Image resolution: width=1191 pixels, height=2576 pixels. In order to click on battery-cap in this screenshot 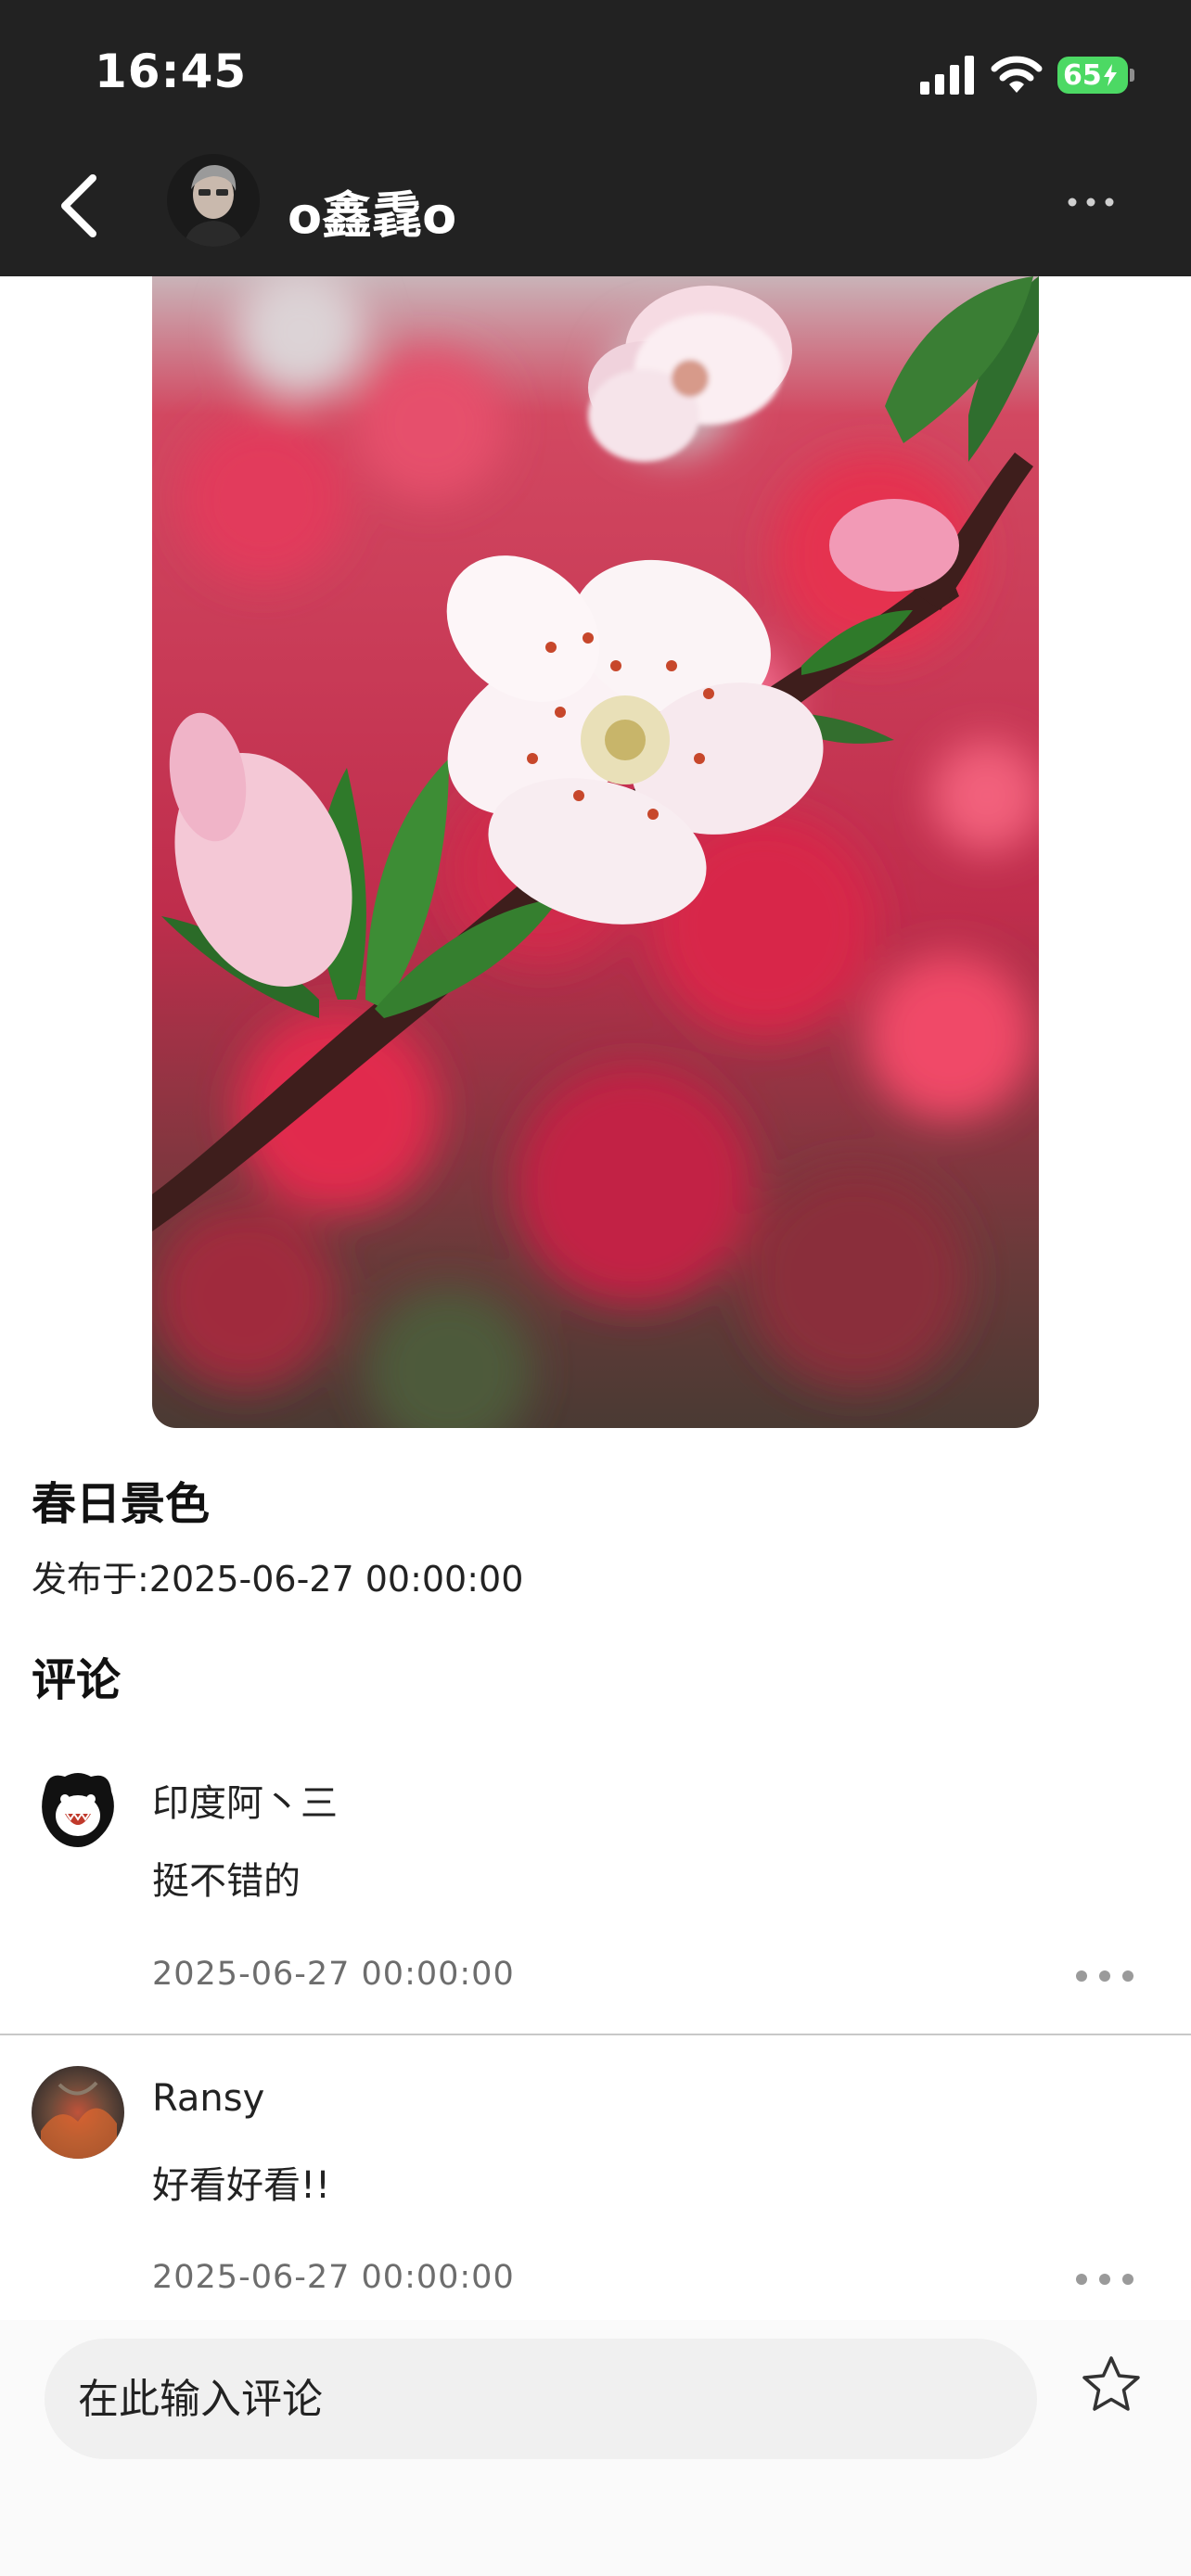, I will do `click(1132, 75)`.